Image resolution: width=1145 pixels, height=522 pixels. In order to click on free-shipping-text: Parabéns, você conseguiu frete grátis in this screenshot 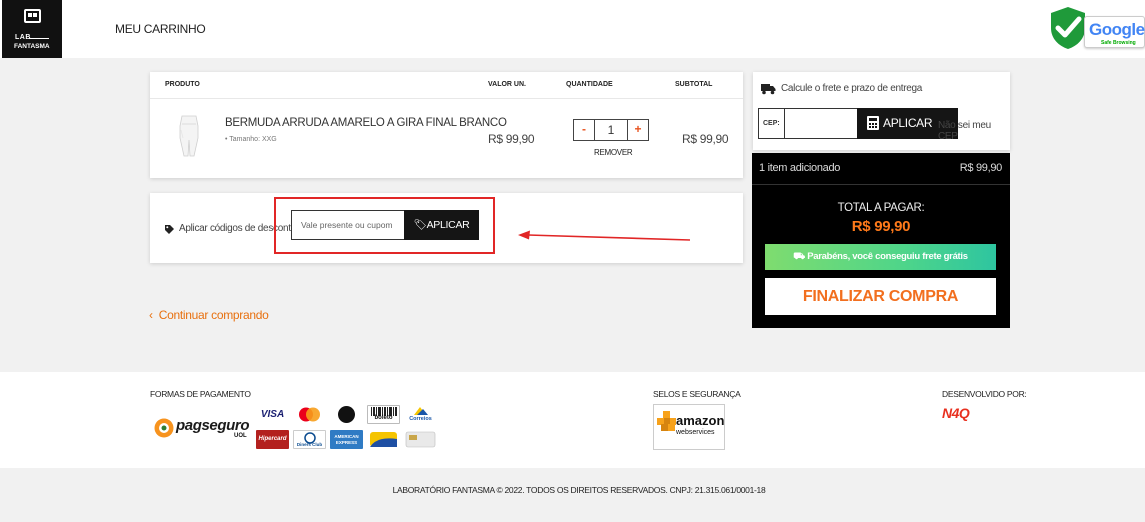, I will do `click(887, 256)`.